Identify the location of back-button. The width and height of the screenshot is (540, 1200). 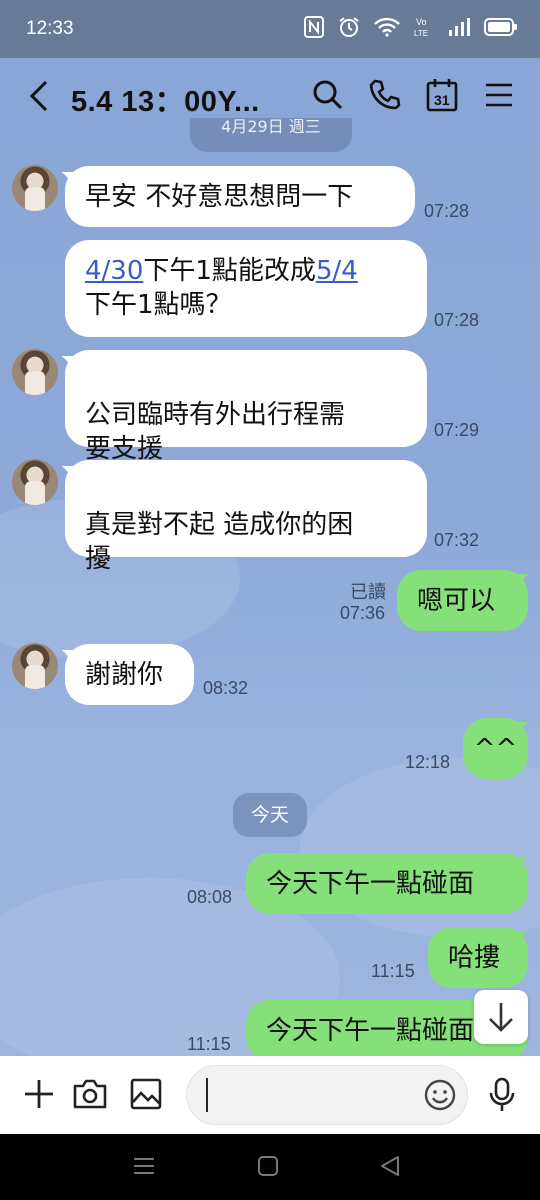
(40, 96).